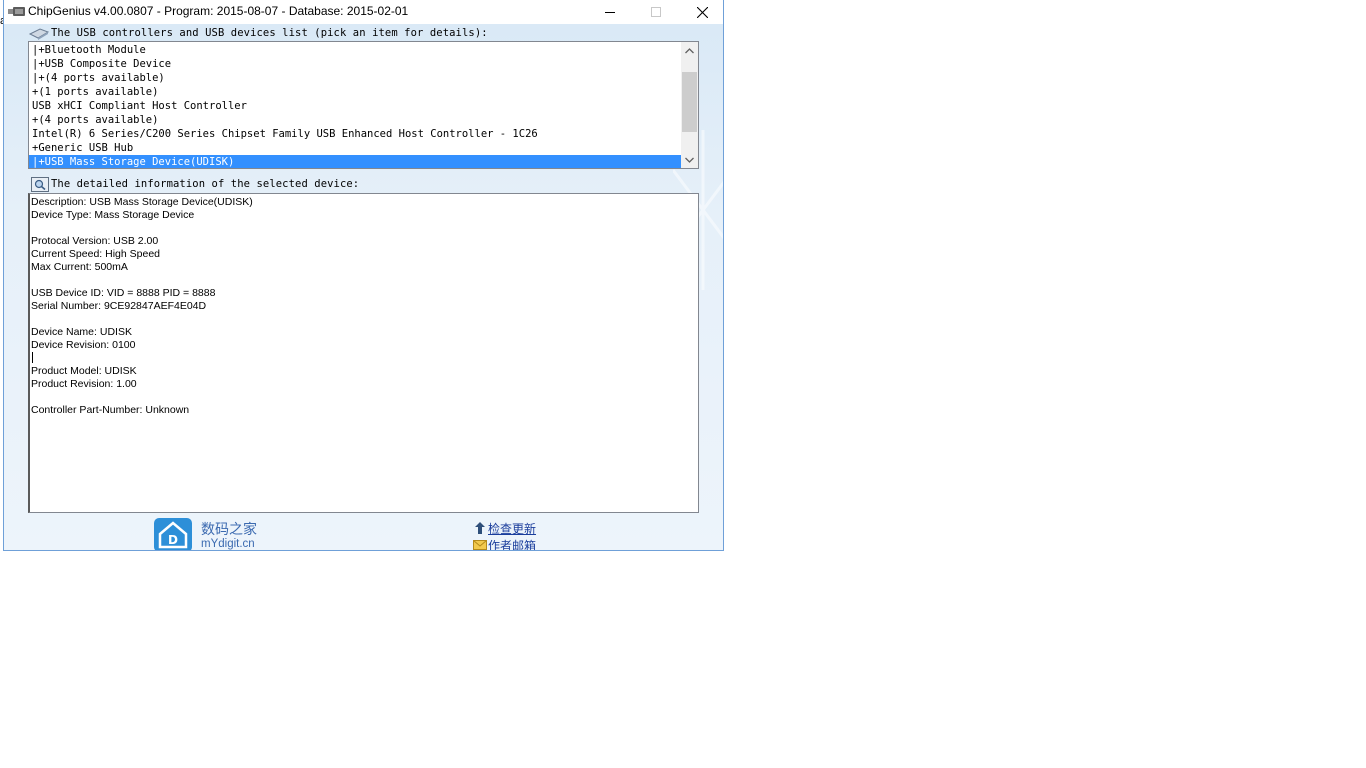 The height and width of the screenshot is (768, 1366). I want to click on device-list-item: |+(4 ports available), so click(355, 78).